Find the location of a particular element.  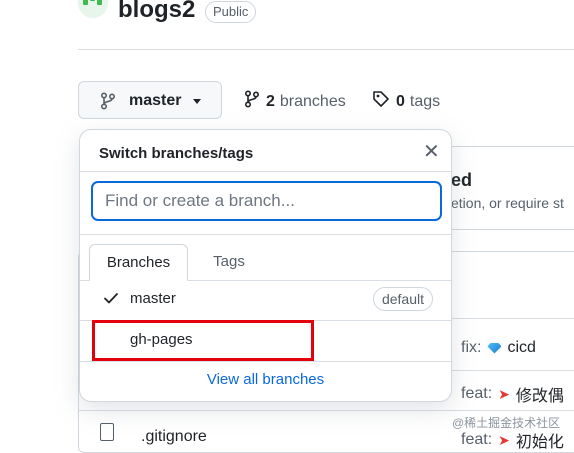

repo-avatar is located at coordinates (93, 9).